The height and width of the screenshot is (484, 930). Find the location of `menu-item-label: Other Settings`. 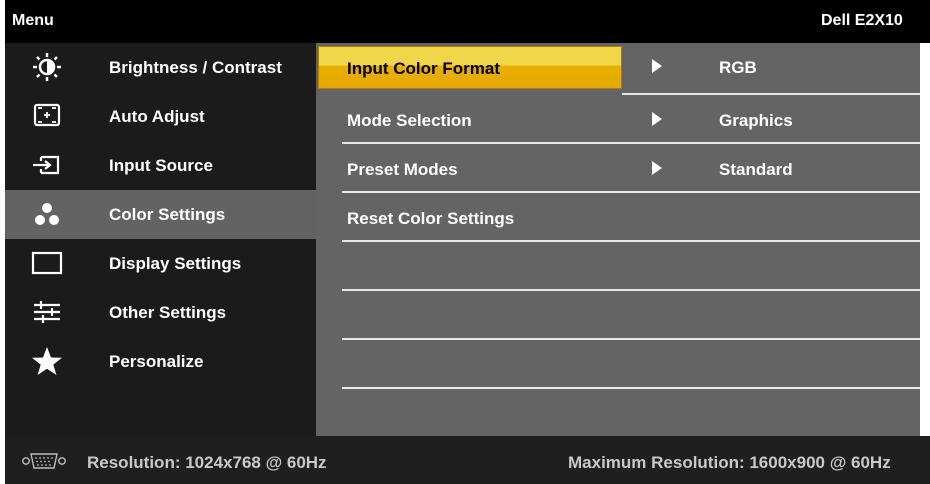

menu-item-label: Other Settings is located at coordinates (168, 312).